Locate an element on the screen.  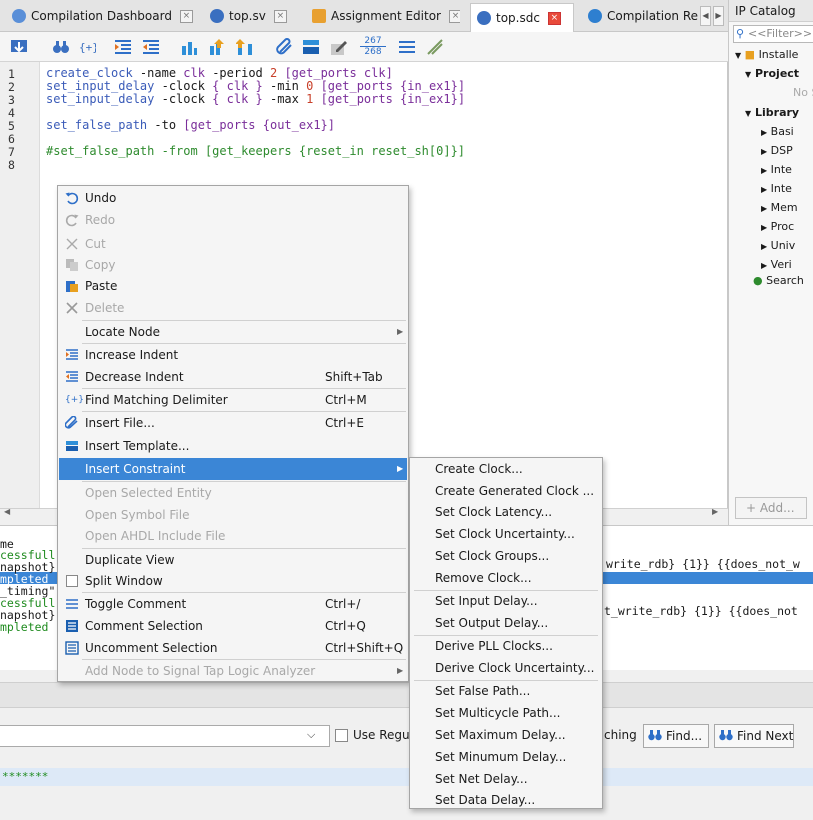
ip-filter-input: ⚲ <<Filter>> is located at coordinates (773, 34).